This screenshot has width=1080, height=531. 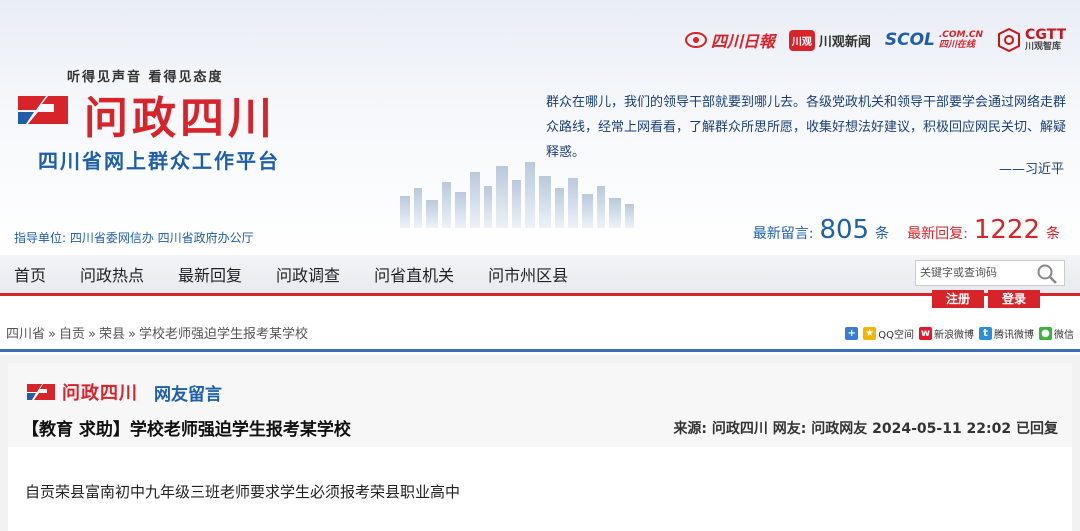 I want to click on nav-items: 首页 问政热点 最新回复 问政调查 问省直机关 问市州区县, so click(x=292, y=274).